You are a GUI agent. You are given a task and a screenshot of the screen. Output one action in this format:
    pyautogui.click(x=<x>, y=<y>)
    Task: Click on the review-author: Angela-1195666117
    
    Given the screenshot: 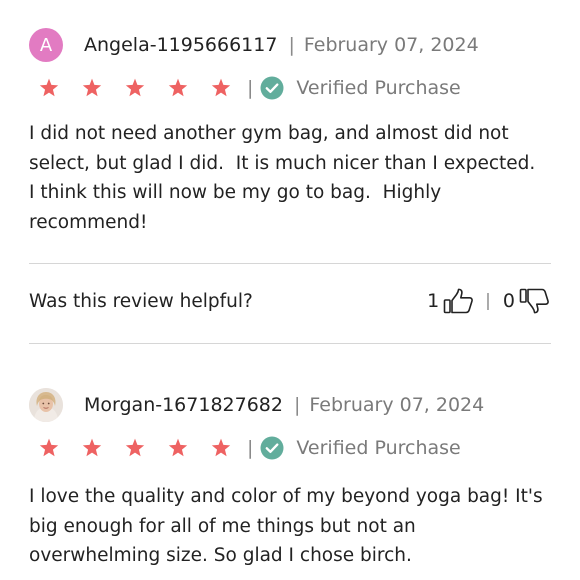 What is the action you would take?
    pyautogui.click(x=181, y=45)
    